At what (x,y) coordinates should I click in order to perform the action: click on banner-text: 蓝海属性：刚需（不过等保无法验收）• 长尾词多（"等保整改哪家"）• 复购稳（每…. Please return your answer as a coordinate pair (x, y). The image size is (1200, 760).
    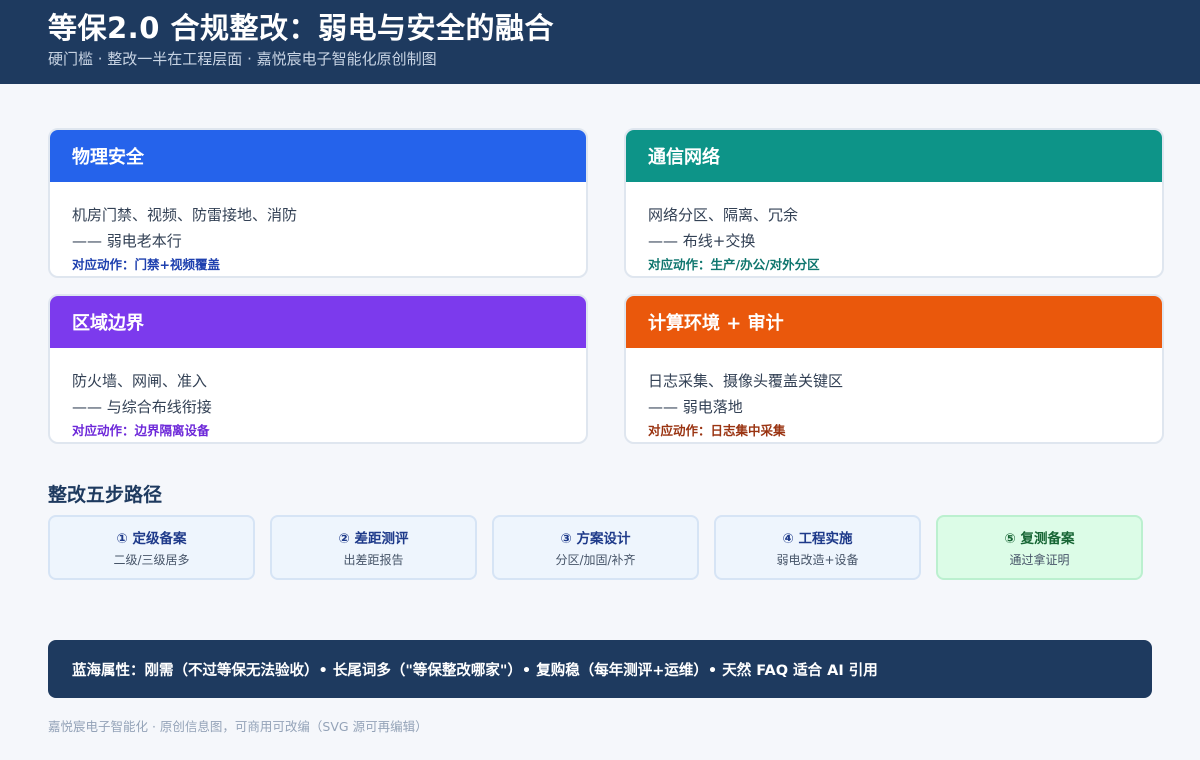
    Looking at the image, I should click on (475, 670).